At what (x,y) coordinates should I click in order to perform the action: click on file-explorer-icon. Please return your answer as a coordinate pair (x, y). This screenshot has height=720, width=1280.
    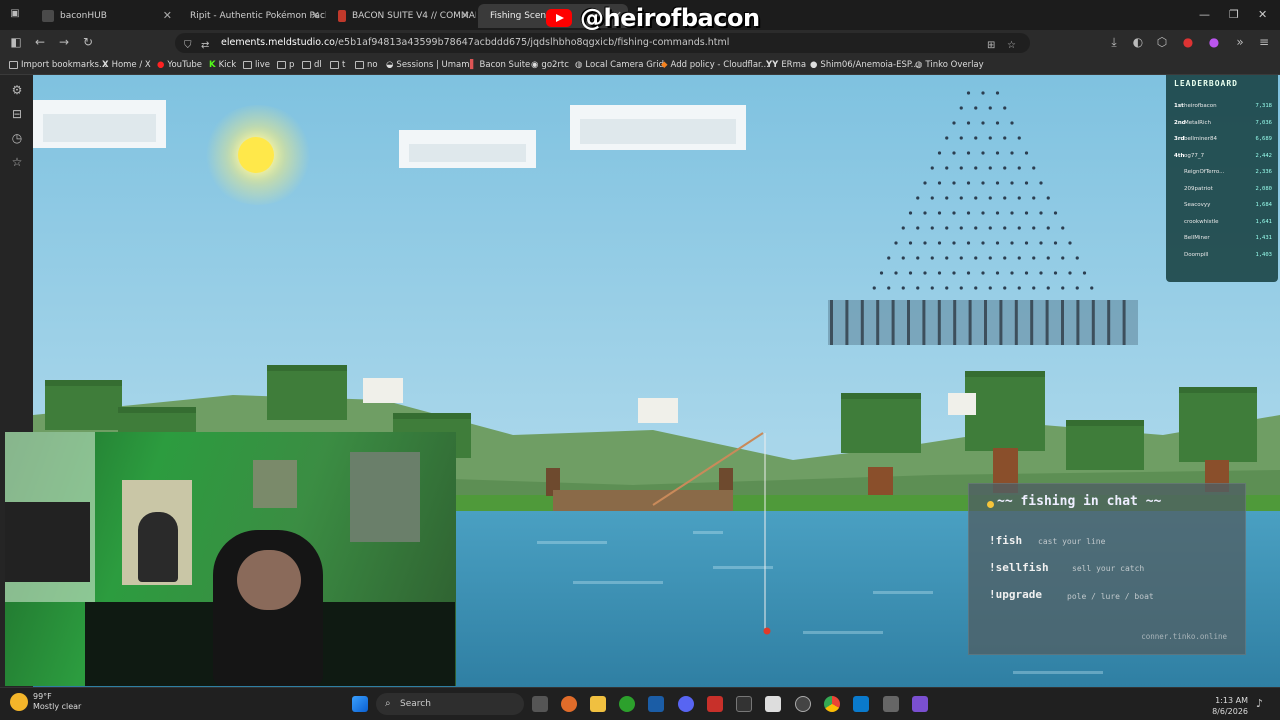
    Looking at the image, I should click on (598, 704).